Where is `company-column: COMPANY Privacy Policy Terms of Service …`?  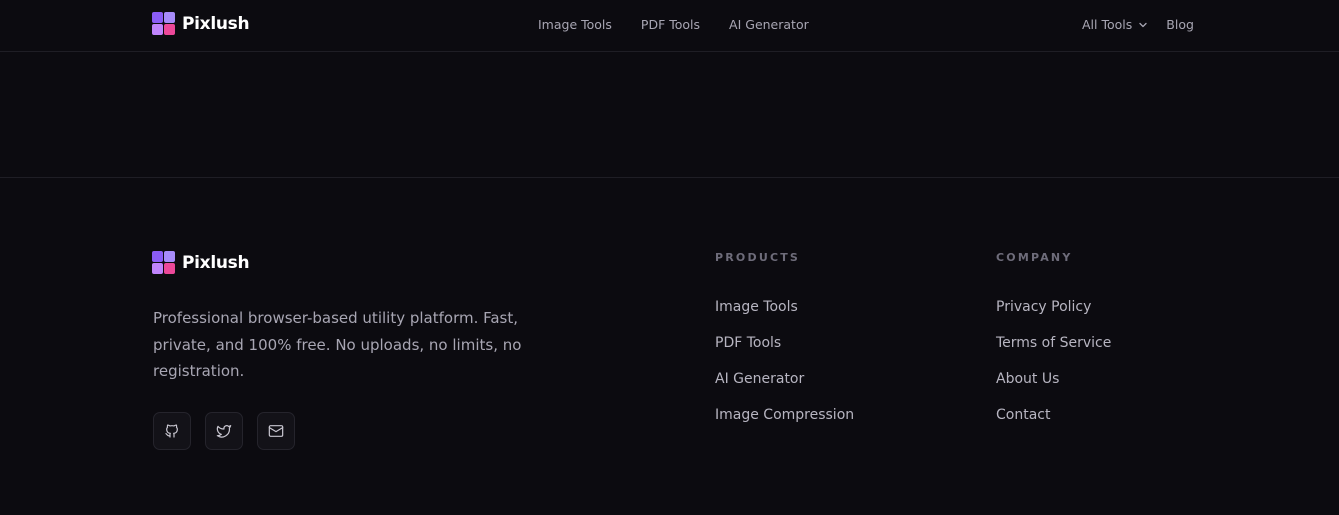 company-column: COMPANY Privacy Policy Terms of Service … is located at coordinates (1053, 345).